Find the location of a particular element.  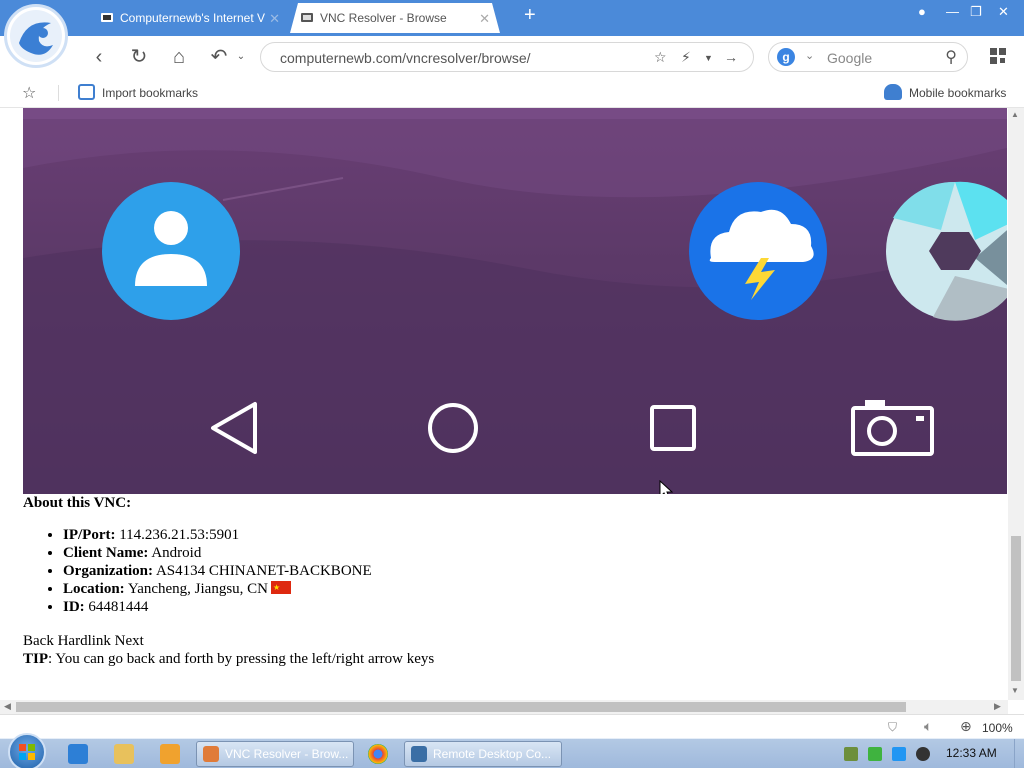

china-flag-icon is located at coordinates (281, 588).